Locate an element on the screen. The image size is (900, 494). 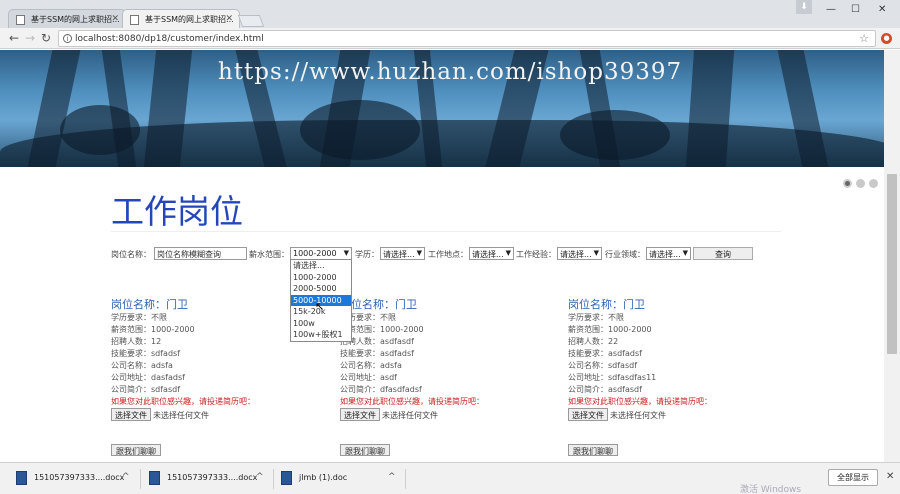
browser-tab-active: 基于SSM的网上求职招... ✕ is located at coordinates (181, 19).